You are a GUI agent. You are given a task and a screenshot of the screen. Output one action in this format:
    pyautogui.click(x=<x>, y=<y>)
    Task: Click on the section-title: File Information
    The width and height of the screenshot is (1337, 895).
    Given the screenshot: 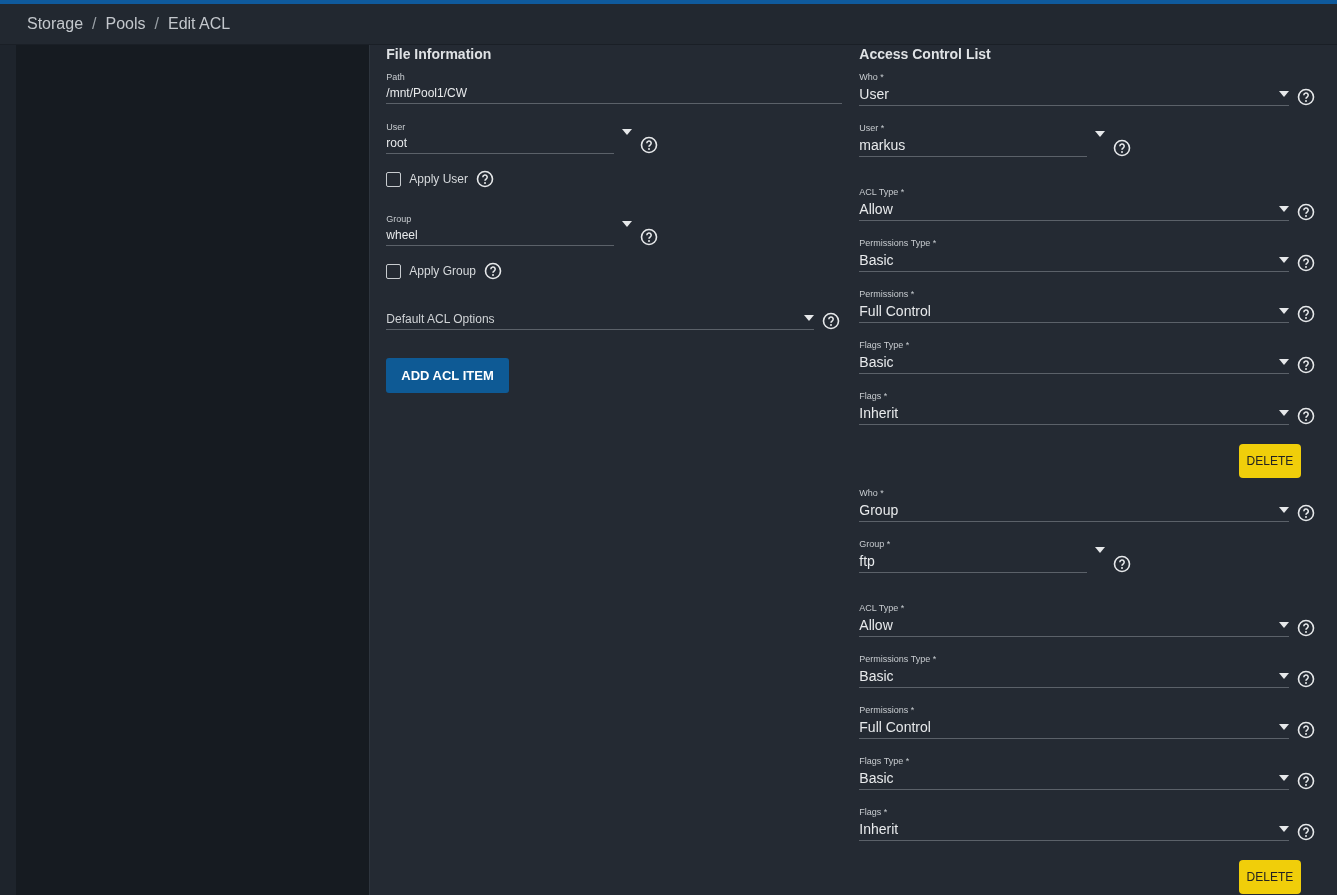 What is the action you would take?
    pyautogui.click(x=439, y=54)
    